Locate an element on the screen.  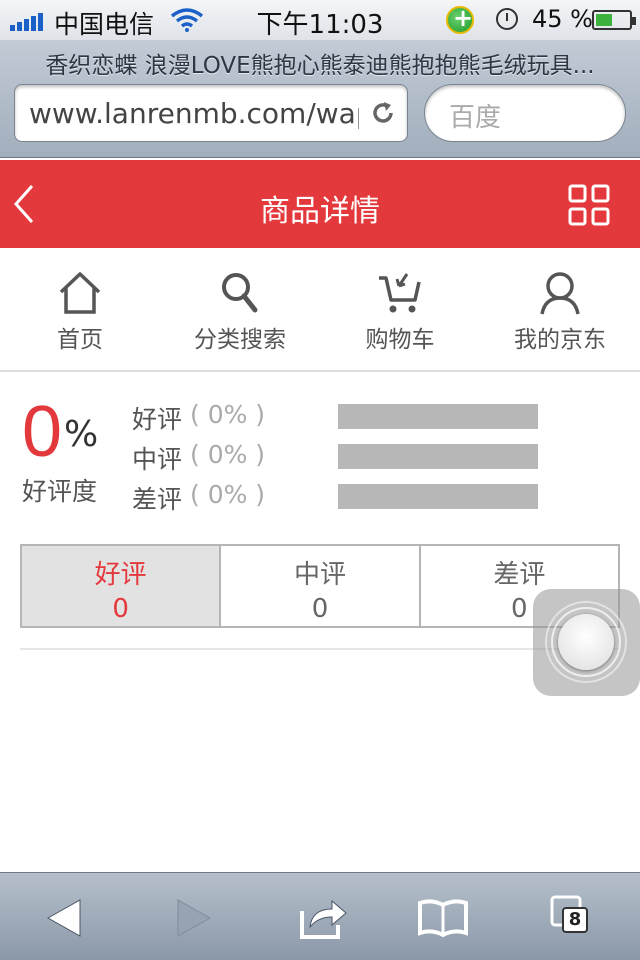
rating-row-good: 好评 ( 0% ) is located at coordinates (342, 418).